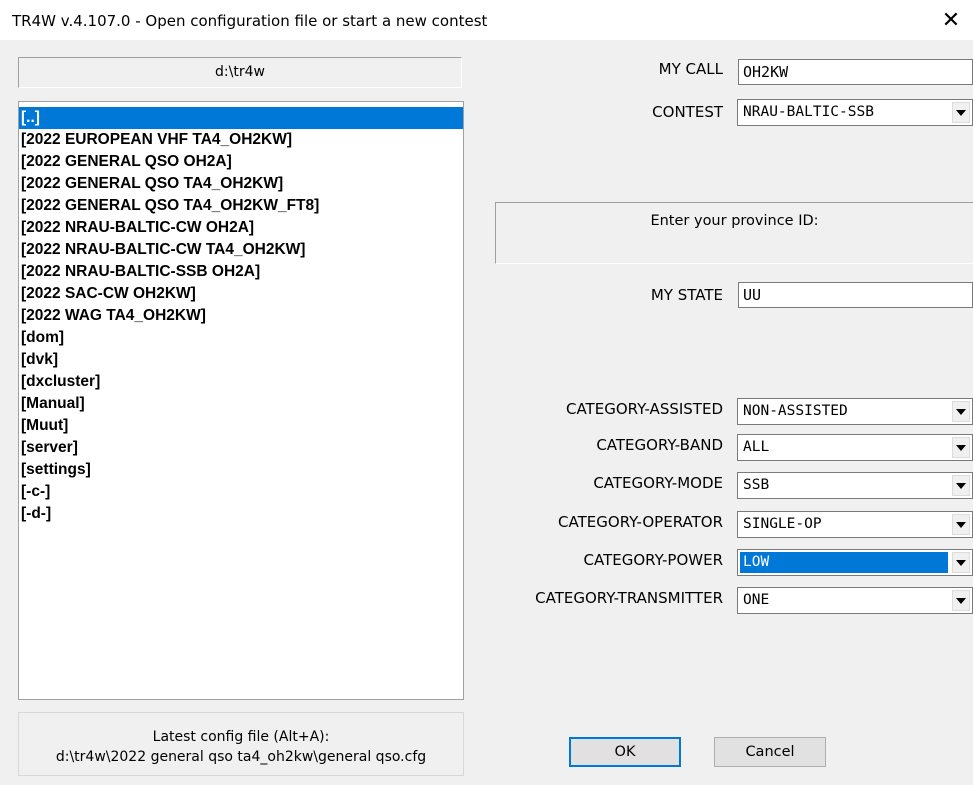  Describe the element at coordinates (241, 448) in the screenshot. I see `file-list-item: [server]` at that location.